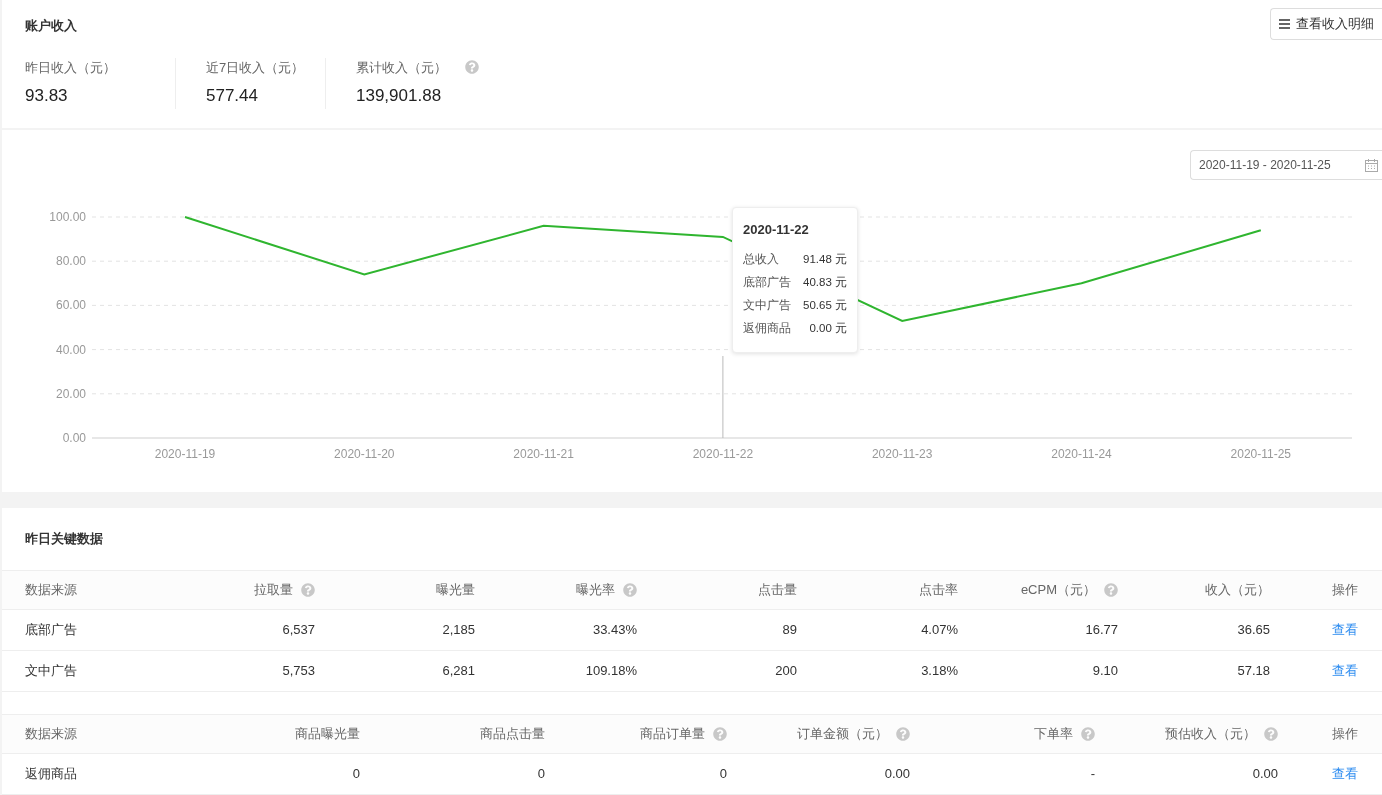  Describe the element at coordinates (595, 590) in the screenshot. I see `column-header: 曝光率` at that location.